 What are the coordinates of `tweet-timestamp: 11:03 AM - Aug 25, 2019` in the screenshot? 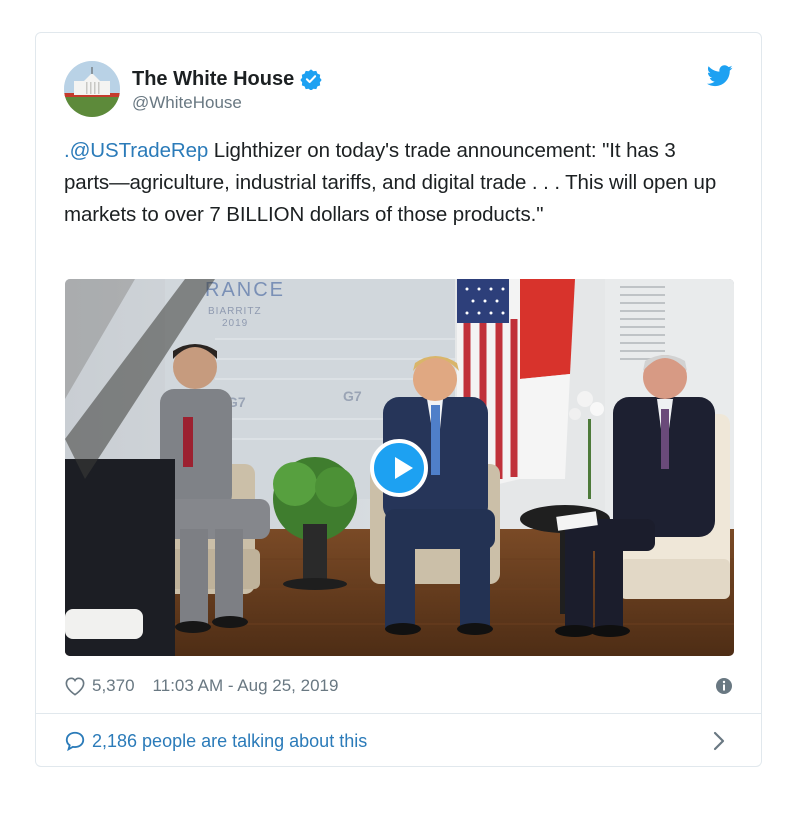 It's located at (246, 686).